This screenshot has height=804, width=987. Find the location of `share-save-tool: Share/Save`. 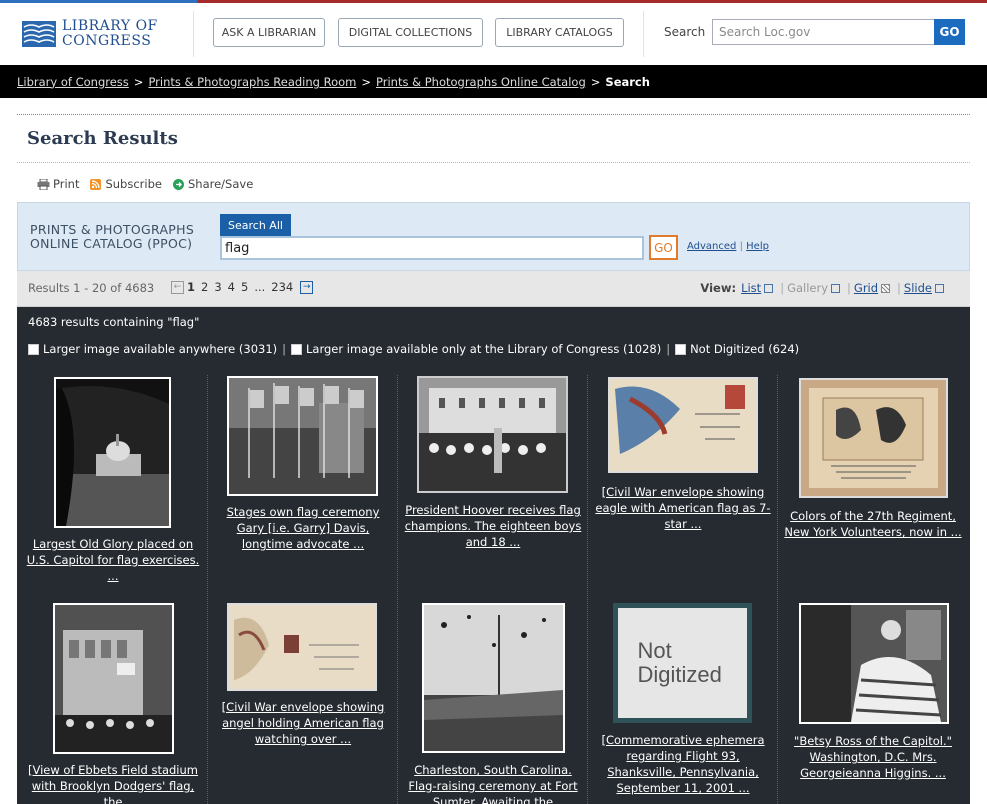

share-save-tool: Share/Save is located at coordinates (212, 184).